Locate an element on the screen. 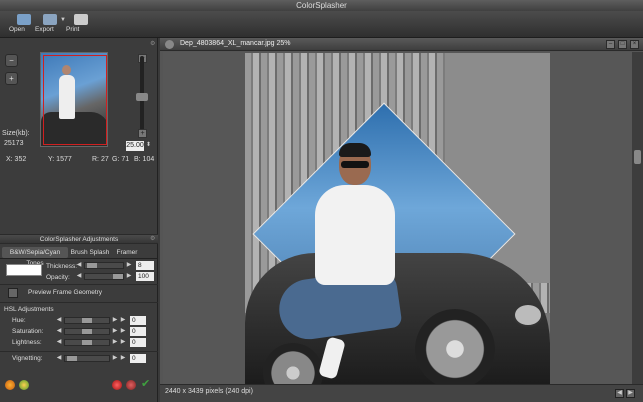  minimize-icon: – is located at coordinates (610, 44).